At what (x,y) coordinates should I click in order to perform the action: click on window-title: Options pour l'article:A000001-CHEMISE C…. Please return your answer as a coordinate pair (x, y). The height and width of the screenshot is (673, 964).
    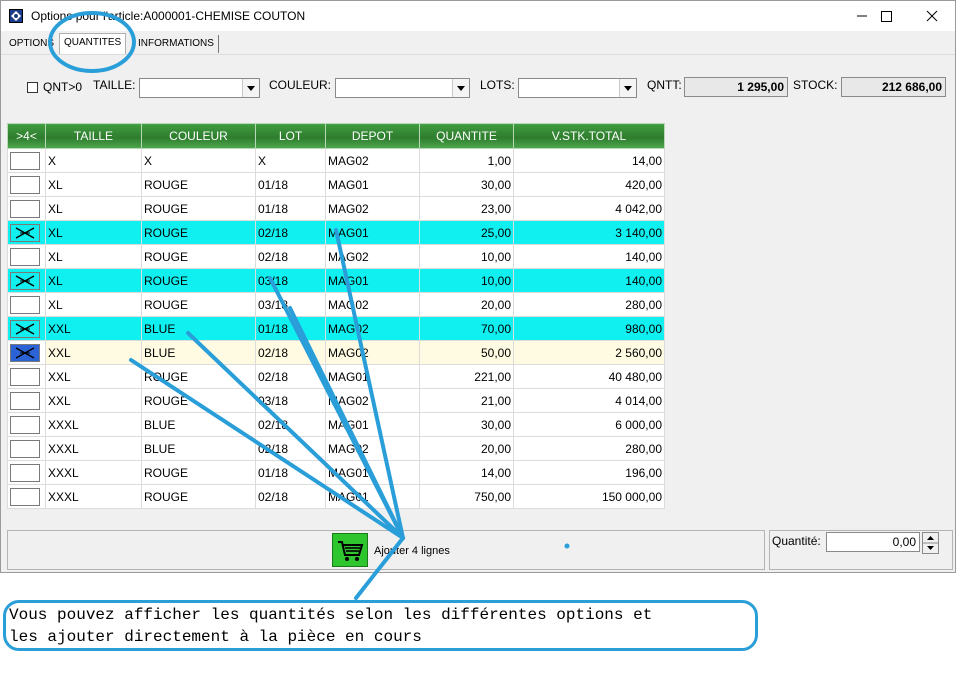
    Looking at the image, I should click on (168, 16).